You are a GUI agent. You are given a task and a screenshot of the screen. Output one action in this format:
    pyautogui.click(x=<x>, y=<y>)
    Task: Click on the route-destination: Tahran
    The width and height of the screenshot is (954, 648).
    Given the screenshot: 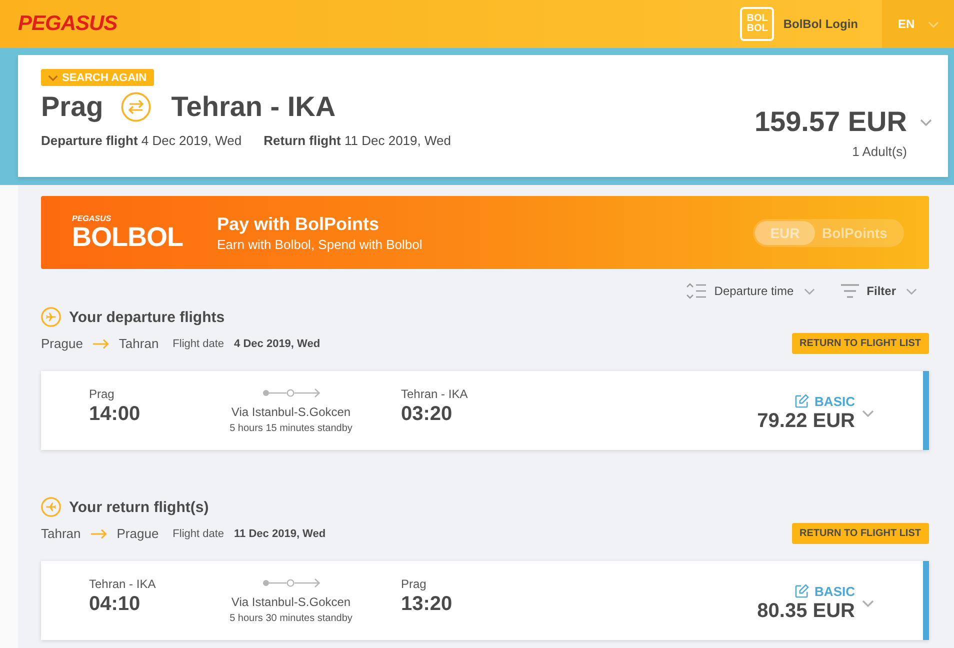 What is the action you would take?
    pyautogui.click(x=138, y=343)
    